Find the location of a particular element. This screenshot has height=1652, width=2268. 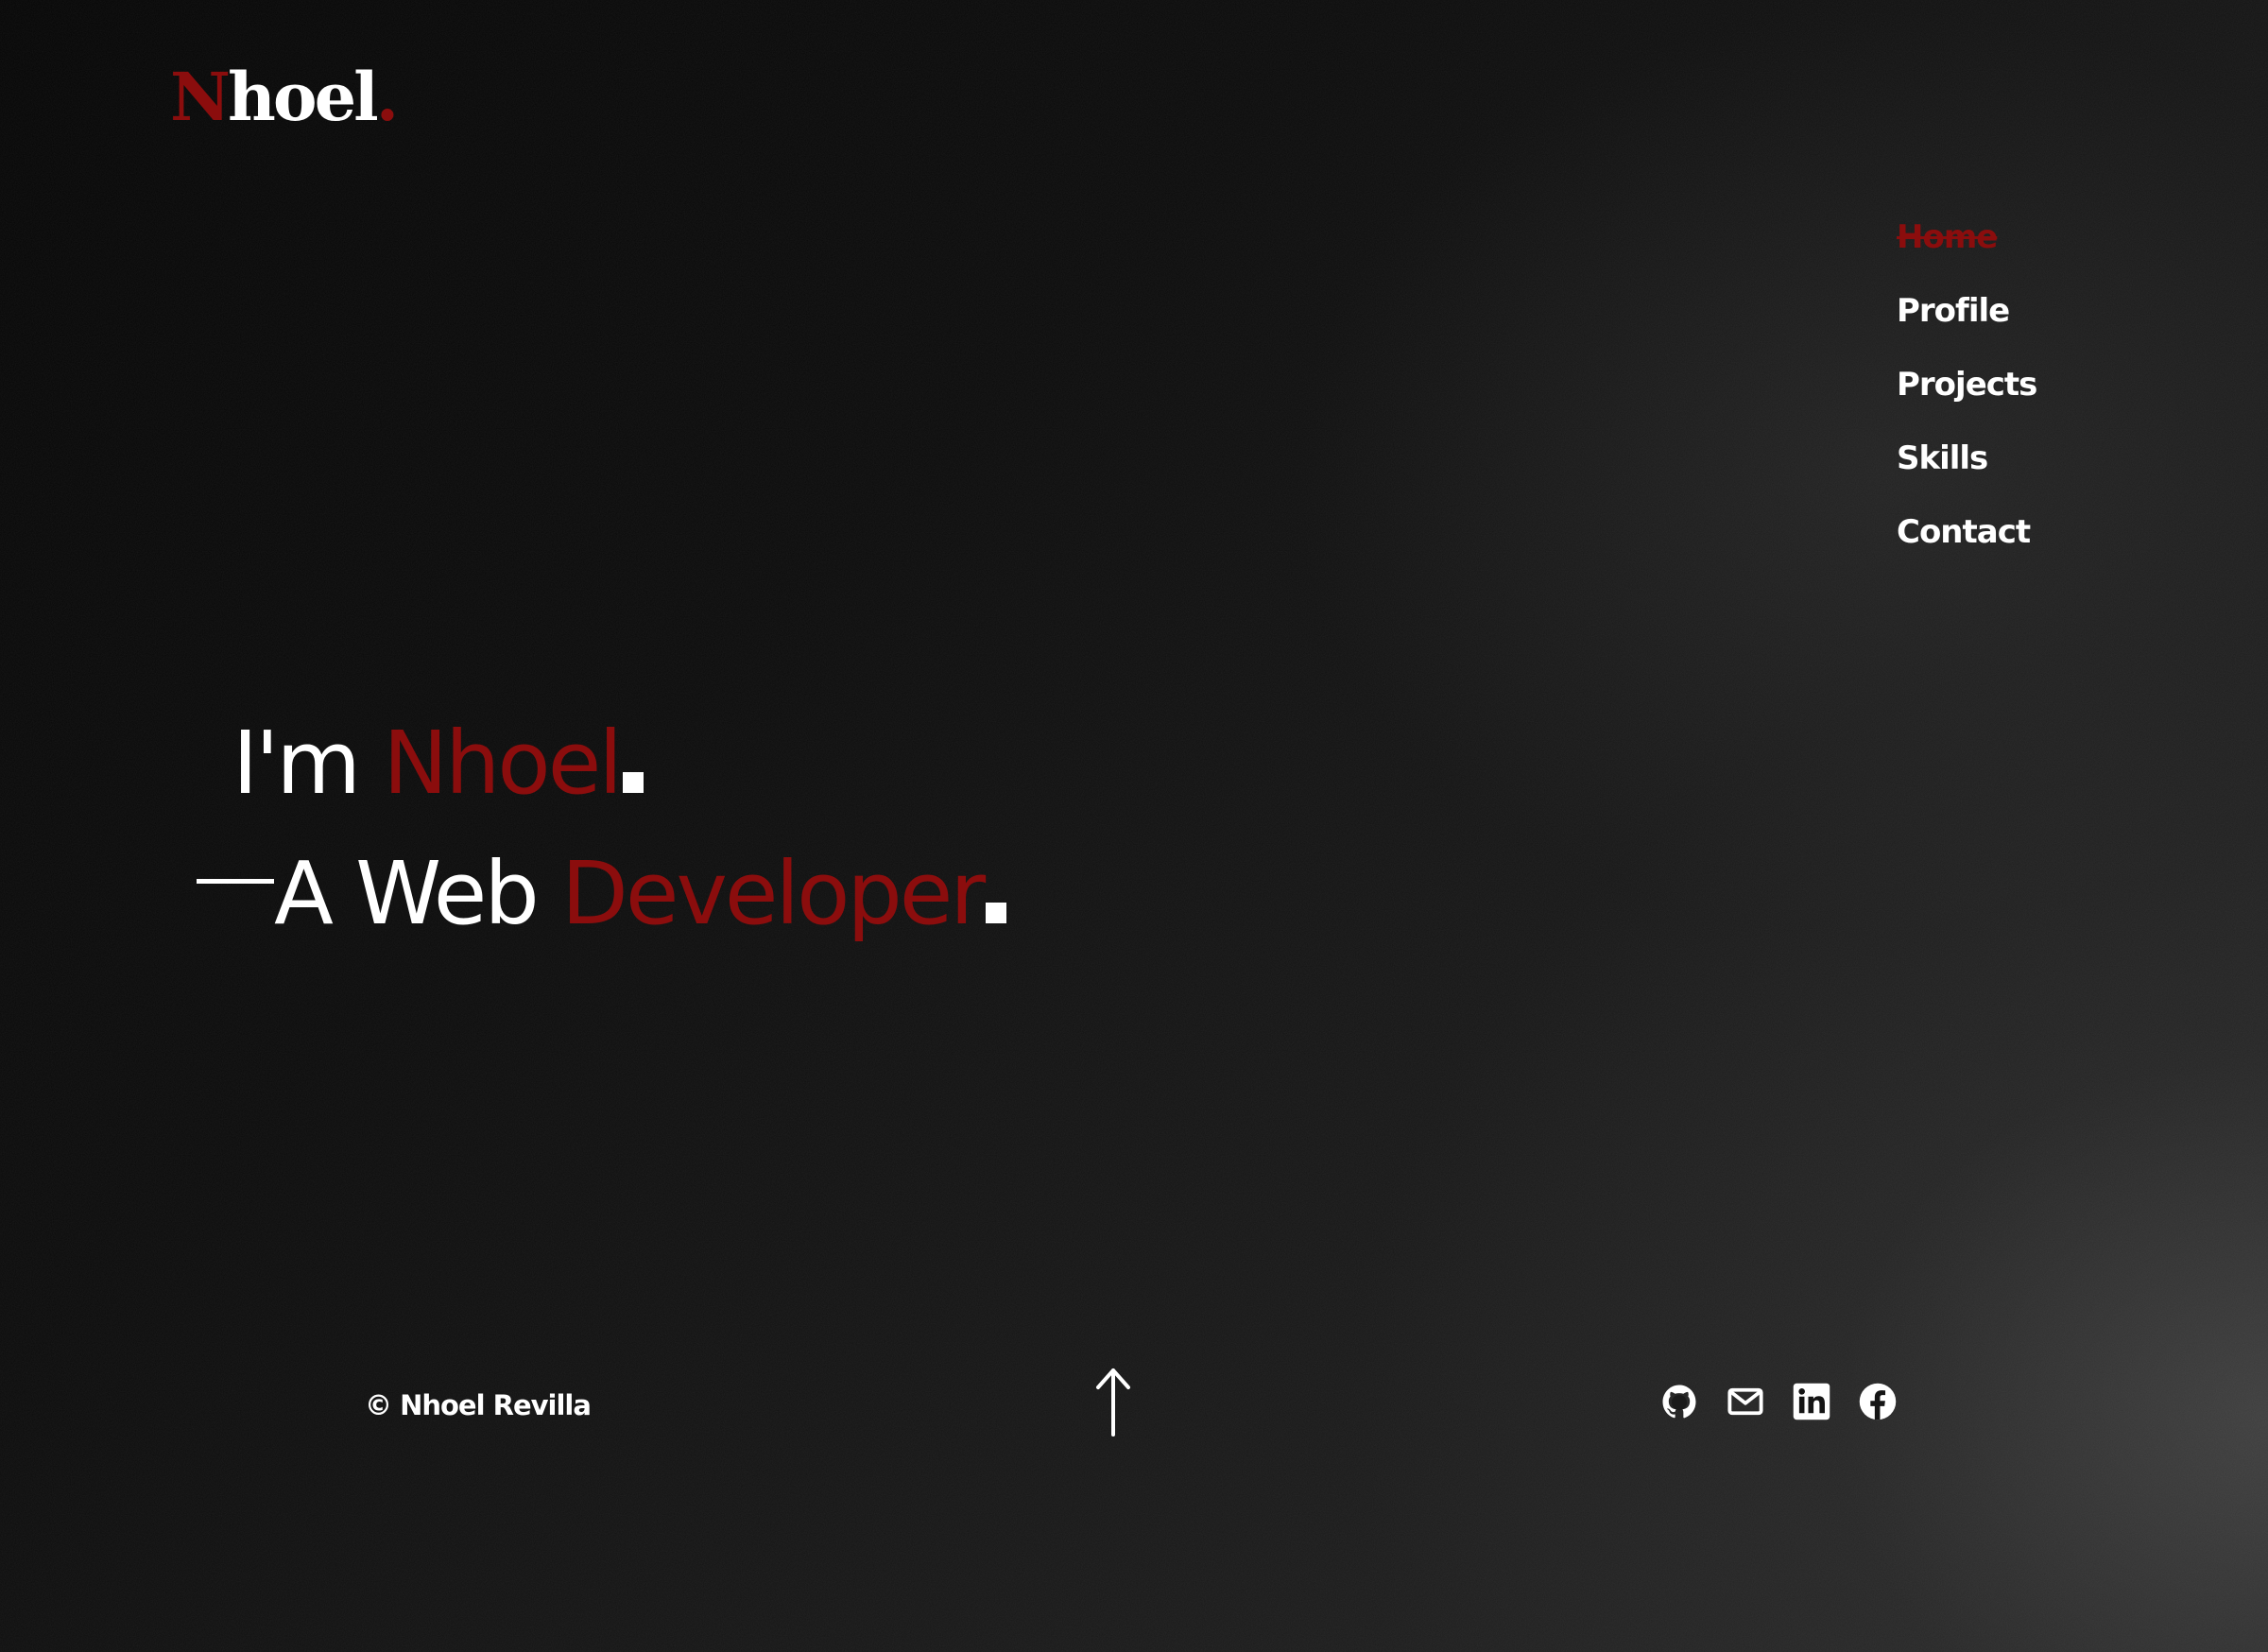

scroll-top-button is located at coordinates (1113, 1402).